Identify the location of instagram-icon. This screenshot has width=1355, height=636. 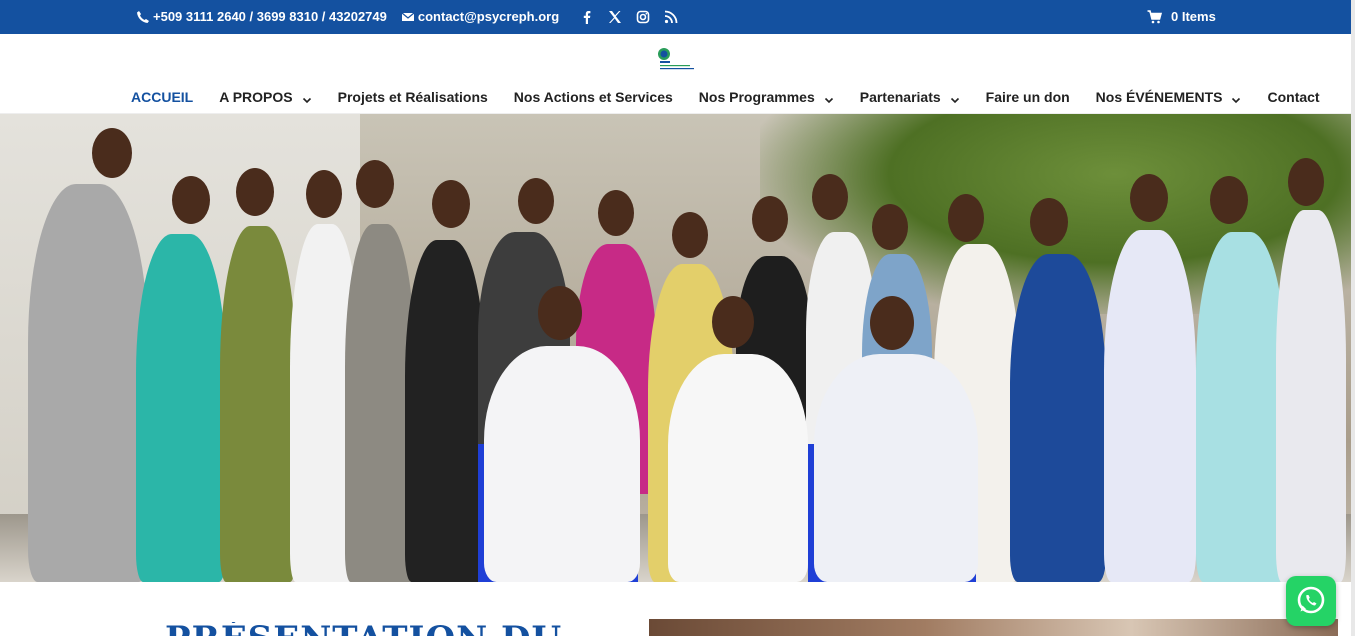
(643, 17).